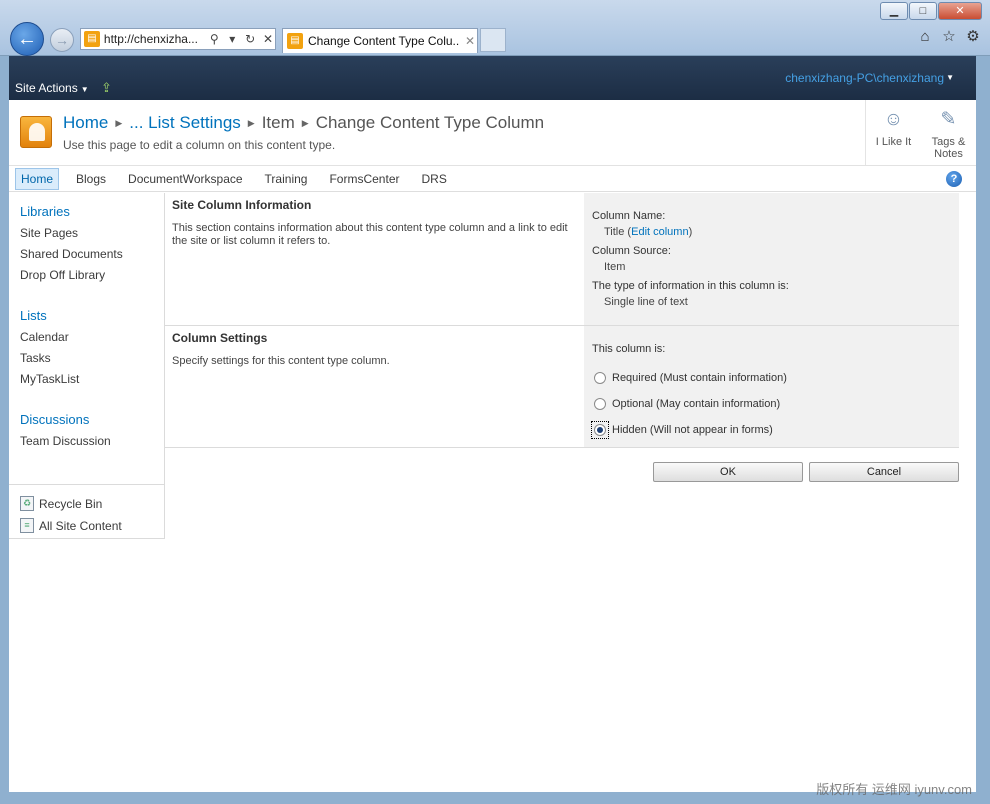 This screenshot has width=990, height=804. I want to click on radio-optional, so click(600, 404).